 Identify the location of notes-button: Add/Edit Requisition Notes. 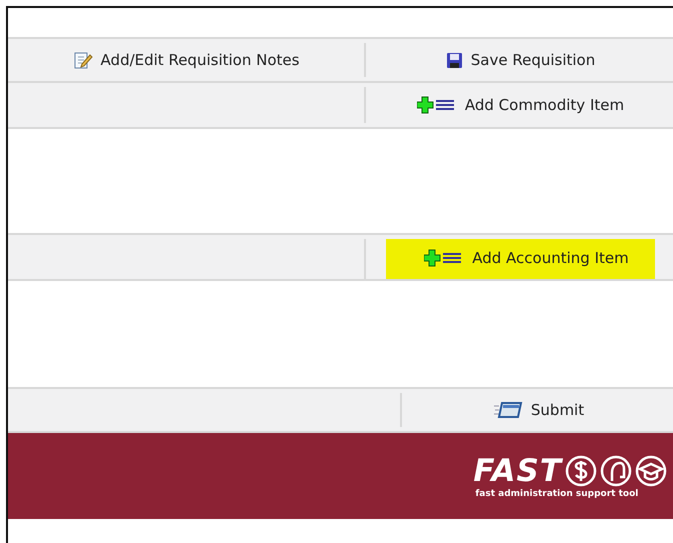
(186, 60).